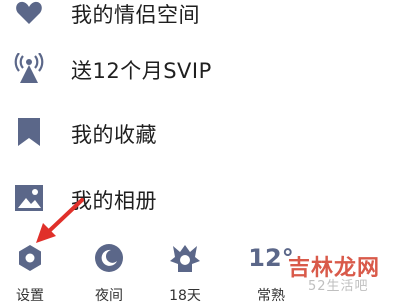 This screenshot has width=400, height=305. Describe the element at coordinates (60, 220) in the screenshot. I see `arrow-annotation-icon` at that location.